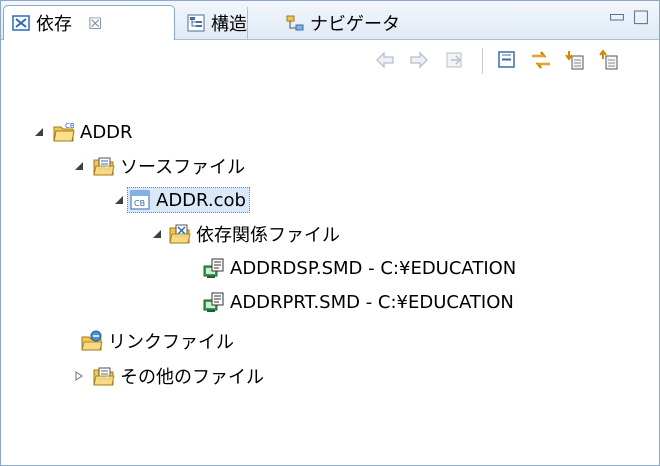 This screenshot has width=660, height=466. I want to click on project-icon: CB, so click(64, 132).